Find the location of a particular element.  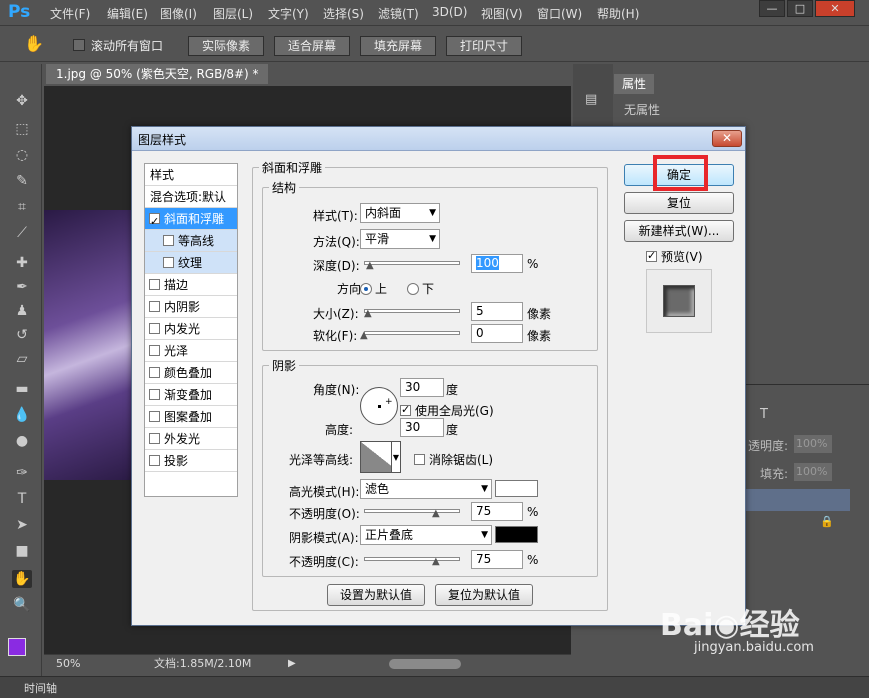

menu-filter: 滤镜(T) is located at coordinates (398, 13).